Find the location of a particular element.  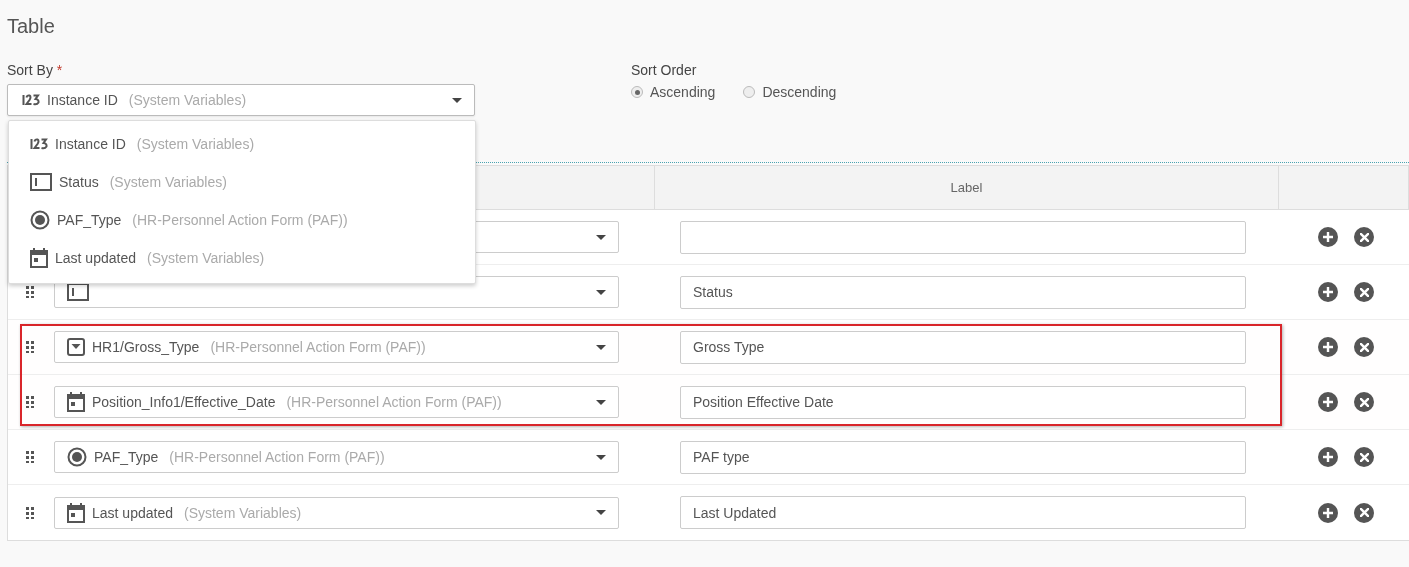

field-name: Instance ID is located at coordinates (82, 100).